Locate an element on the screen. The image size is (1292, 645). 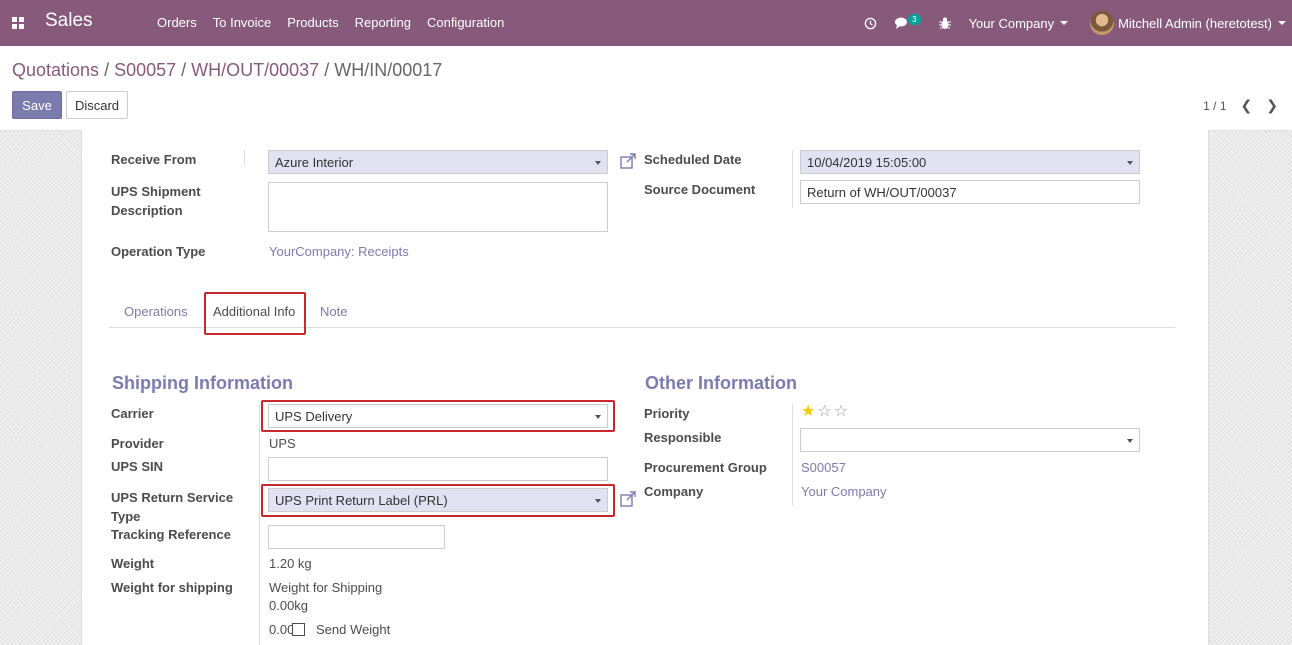
highlight-carrier is located at coordinates (438, 416).